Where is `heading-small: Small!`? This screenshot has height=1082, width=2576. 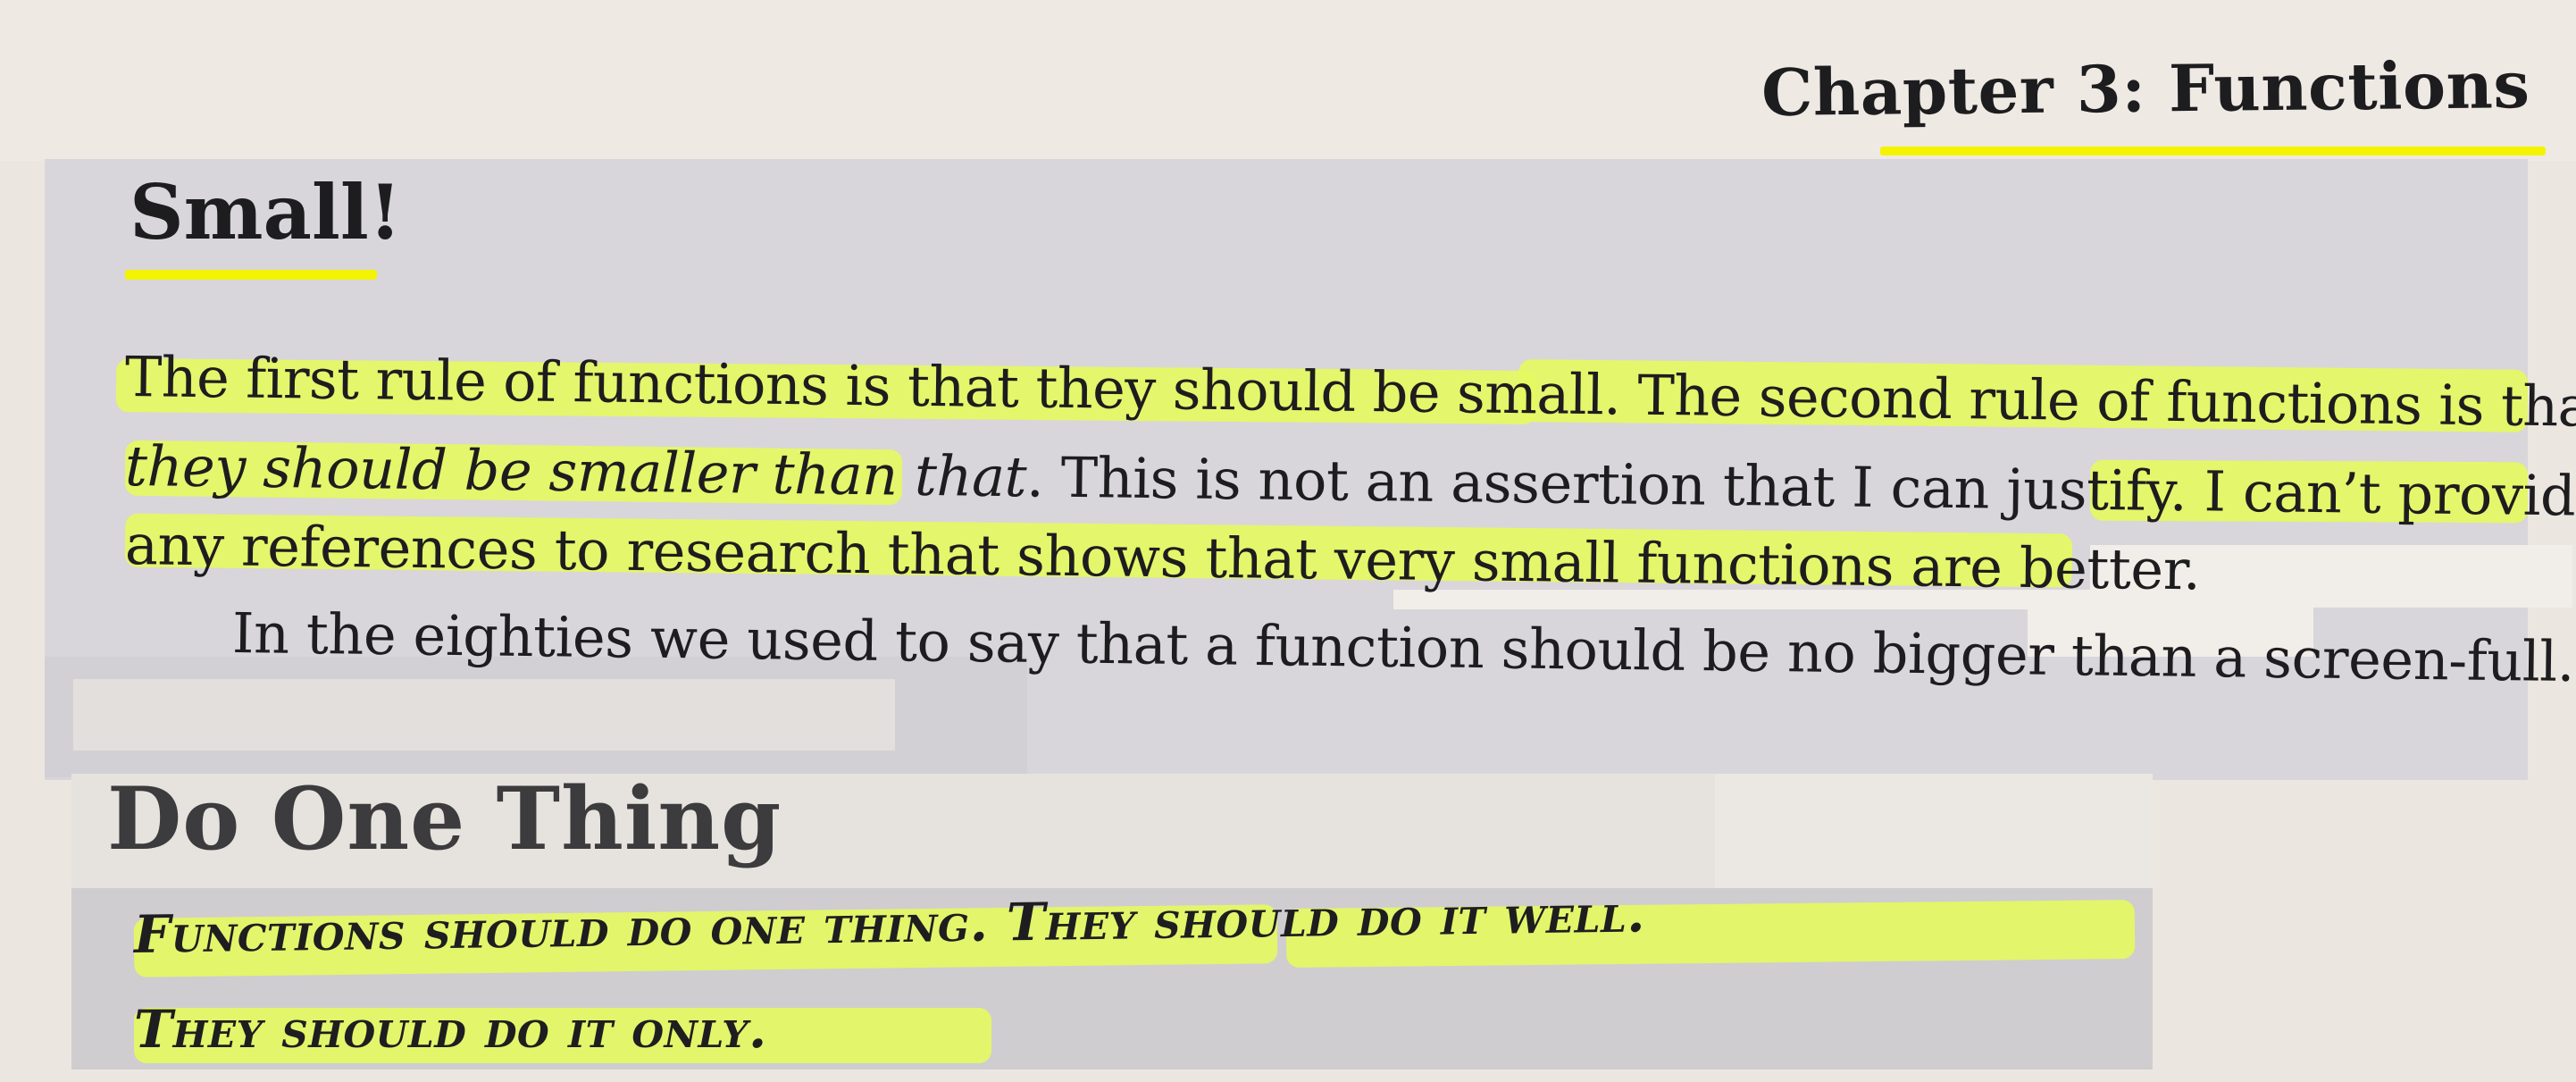
heading-small: Small! is located at coordinates (266, 212).